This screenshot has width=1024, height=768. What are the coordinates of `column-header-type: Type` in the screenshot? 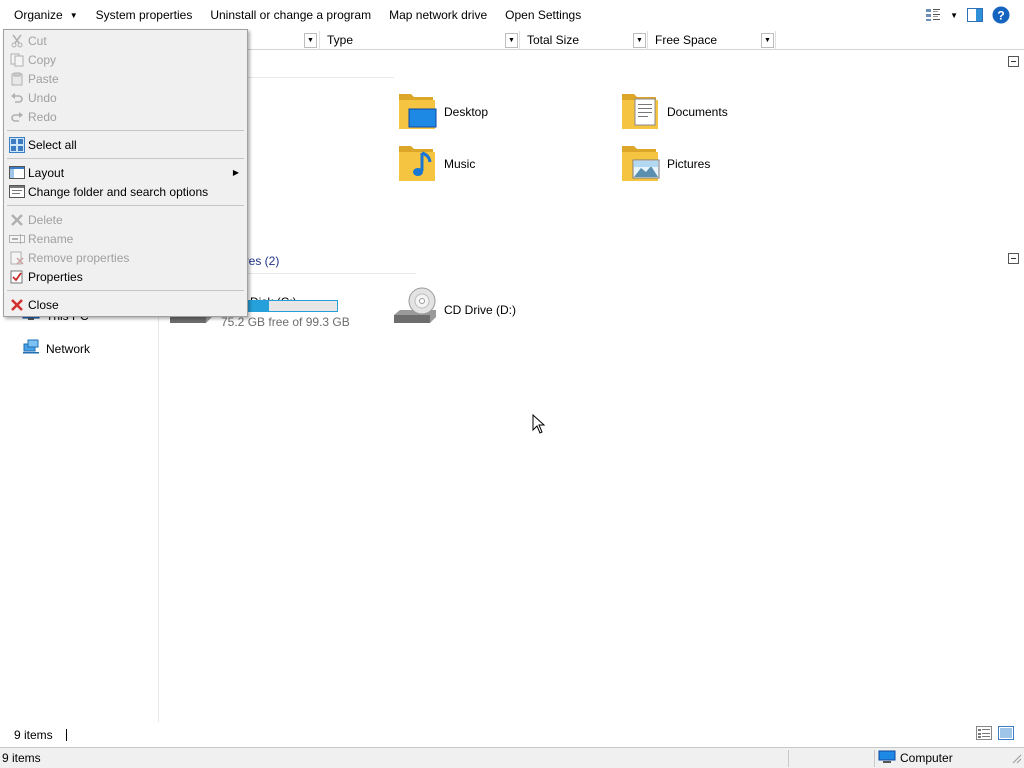 It's located at (419, 40).